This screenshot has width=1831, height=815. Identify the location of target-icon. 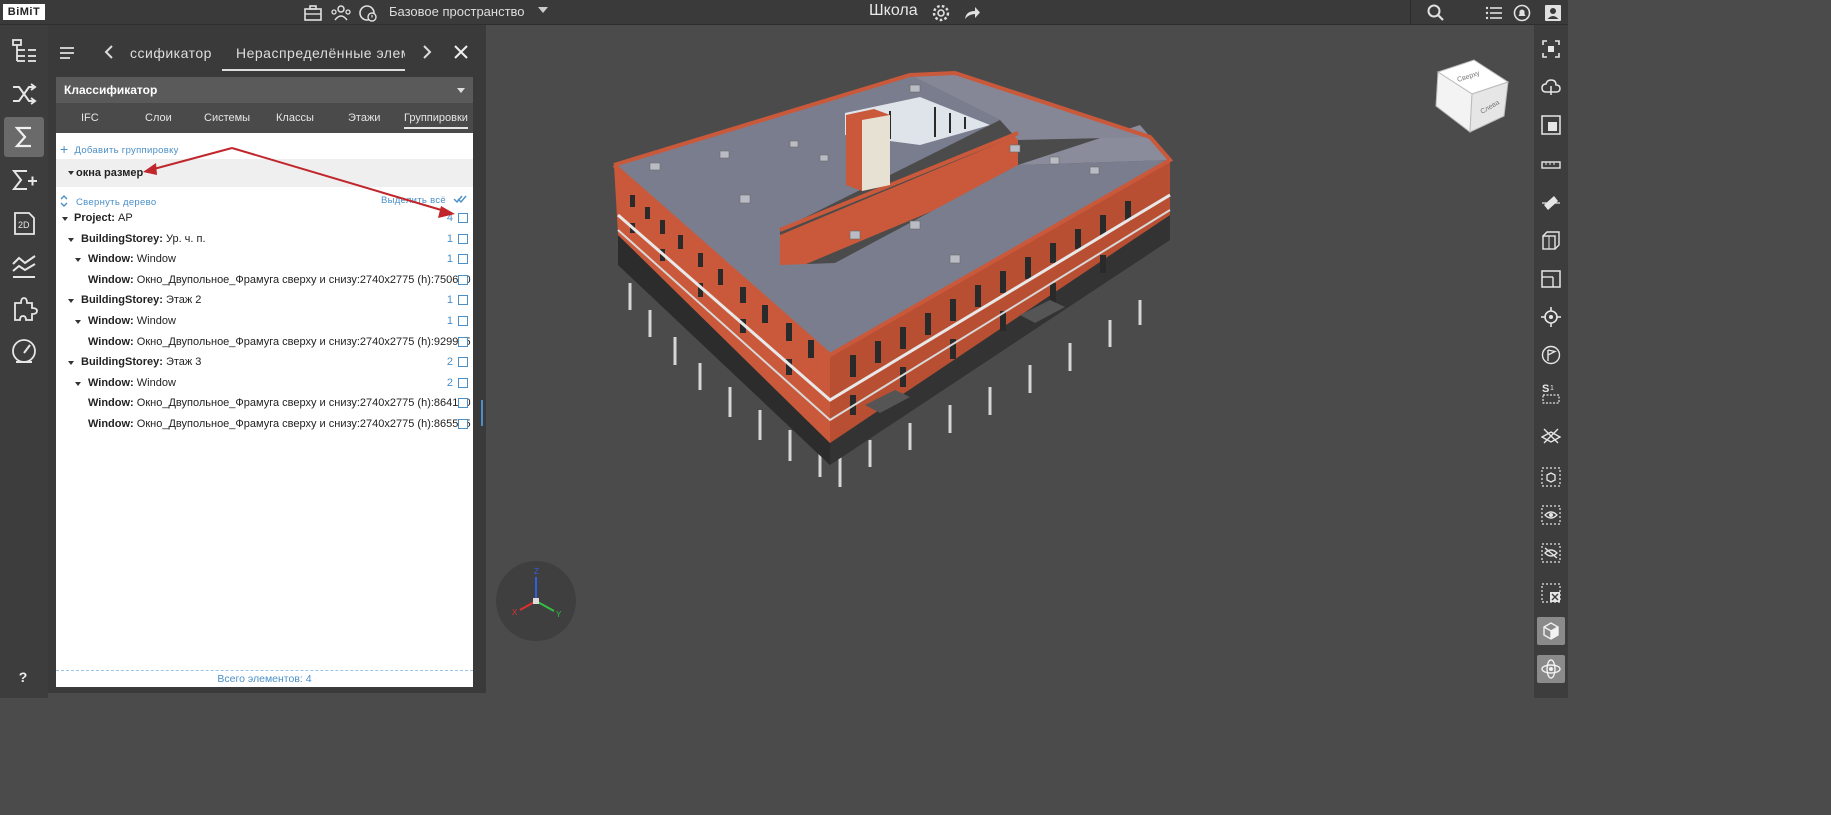
(1551, 317).